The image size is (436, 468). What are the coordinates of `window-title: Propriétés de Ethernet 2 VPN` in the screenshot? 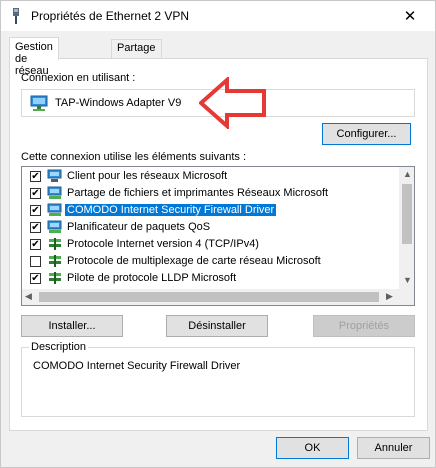 It's located at (110, 16).